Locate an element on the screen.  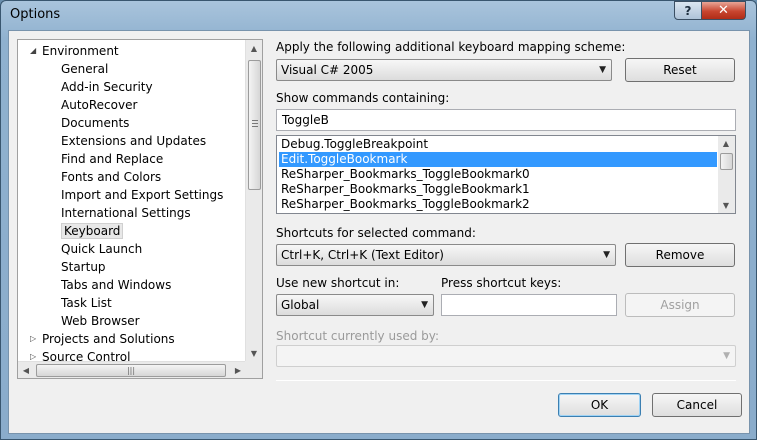
tree-item: Web Browser is located at coordinates (100, 321).